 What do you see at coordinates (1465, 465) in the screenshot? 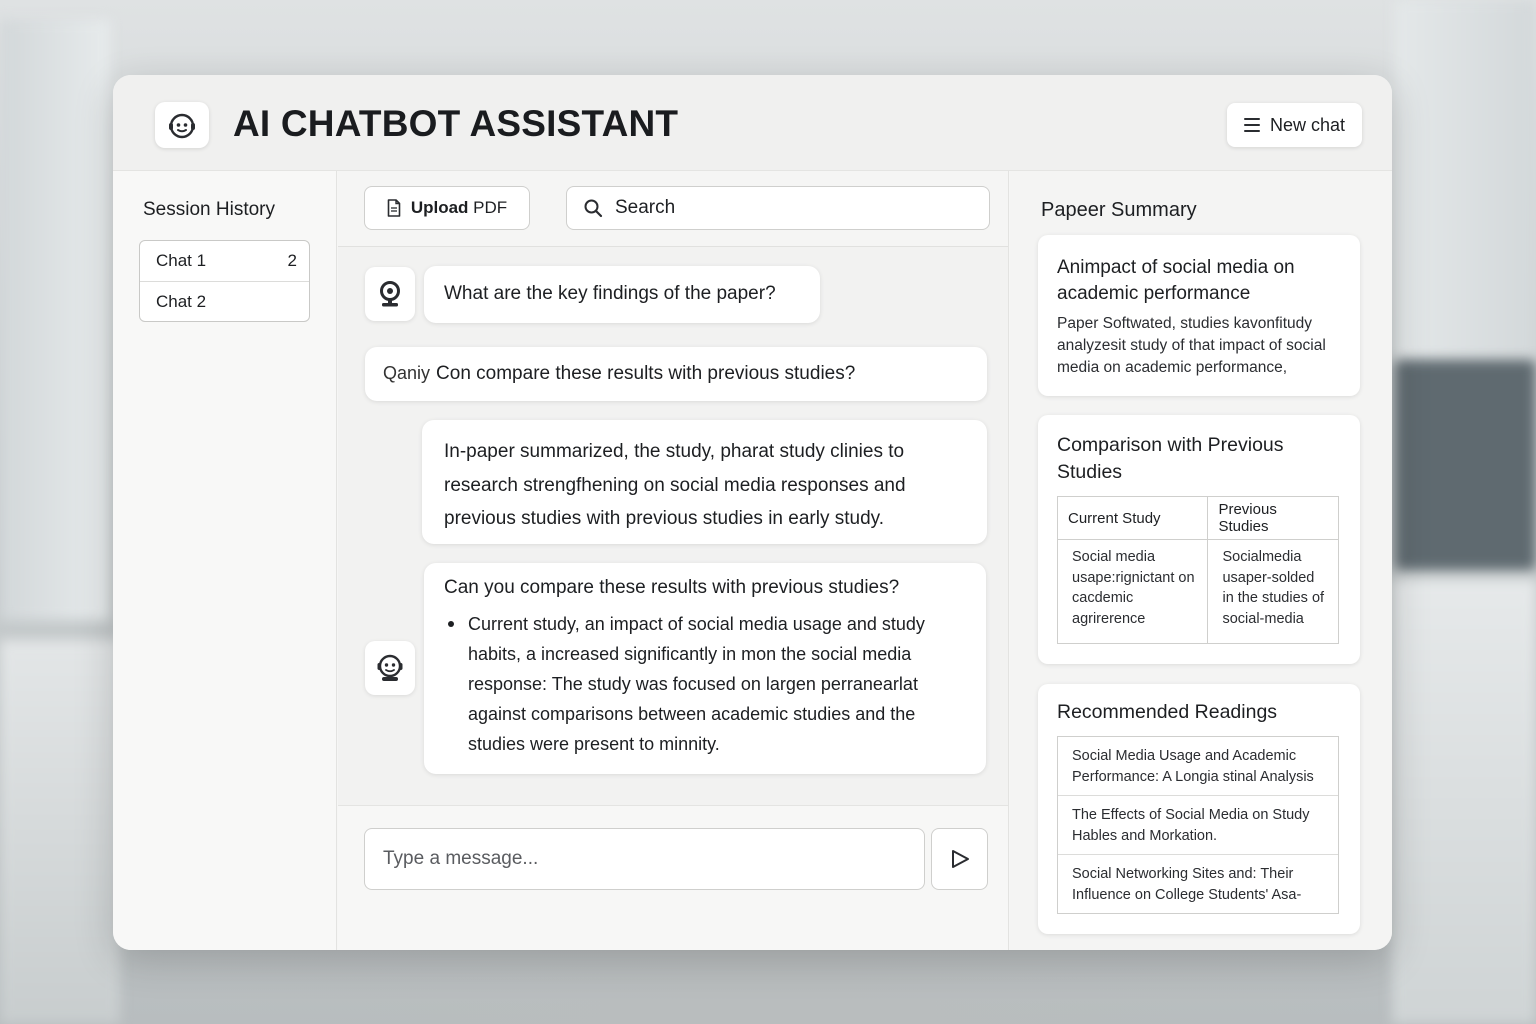
I see `background-monitor` at bounding box center [1465, 465].